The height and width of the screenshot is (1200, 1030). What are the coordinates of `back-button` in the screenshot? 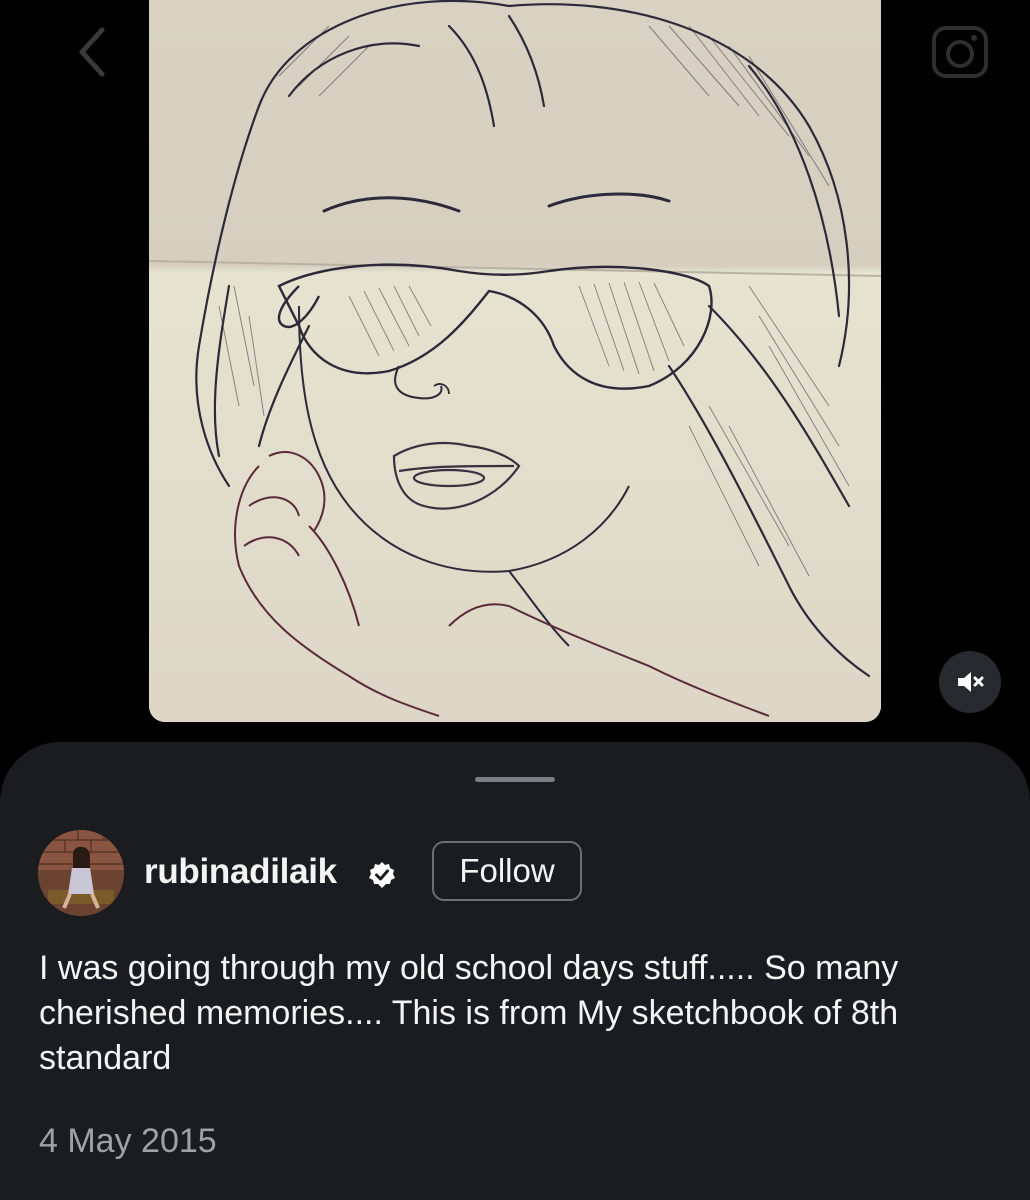 It's located at (92, 52).